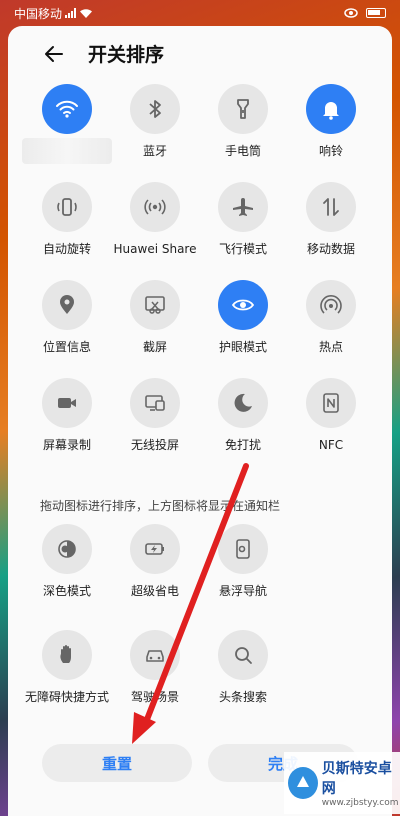  I want to click on tile-label: 无障碍快捷方式, so click(66, 697).